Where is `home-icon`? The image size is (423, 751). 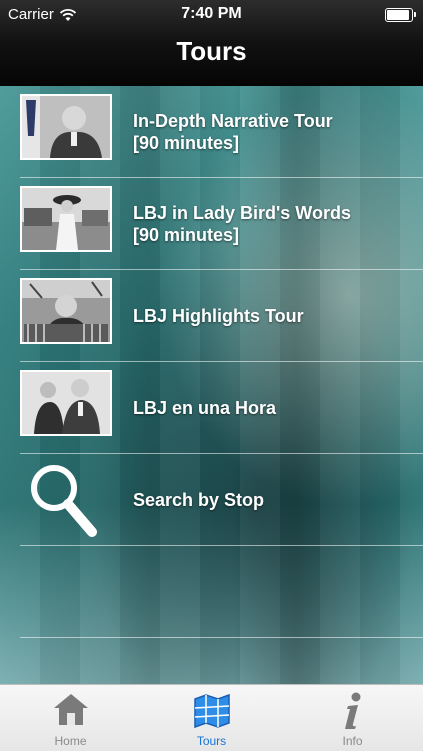
home-icon is located at coordinates (70, 709).